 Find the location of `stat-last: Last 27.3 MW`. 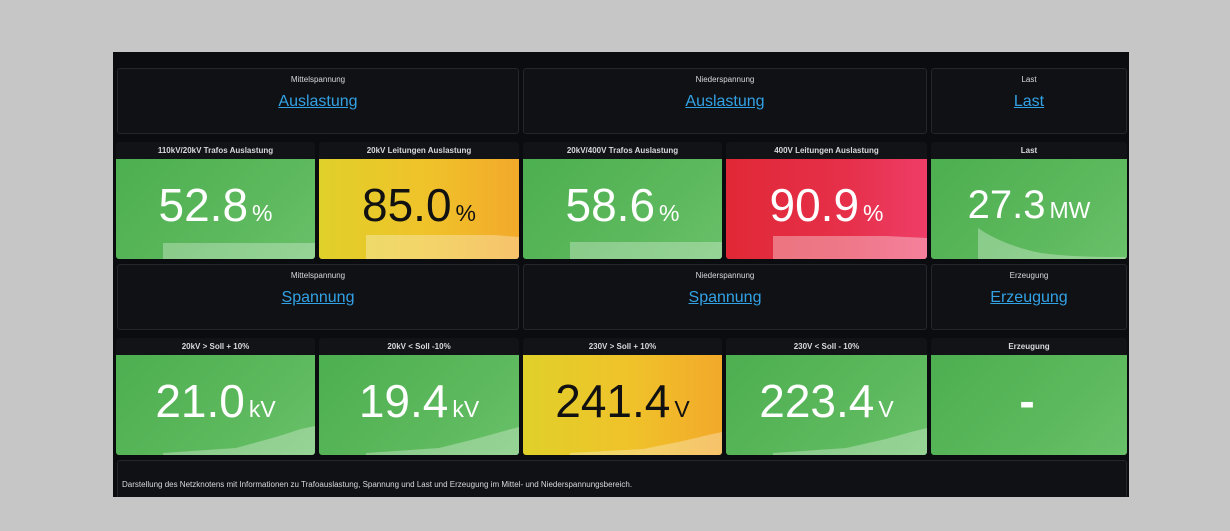

stat-last: Last 27.3 MW is located at coordinates (1029, 200).